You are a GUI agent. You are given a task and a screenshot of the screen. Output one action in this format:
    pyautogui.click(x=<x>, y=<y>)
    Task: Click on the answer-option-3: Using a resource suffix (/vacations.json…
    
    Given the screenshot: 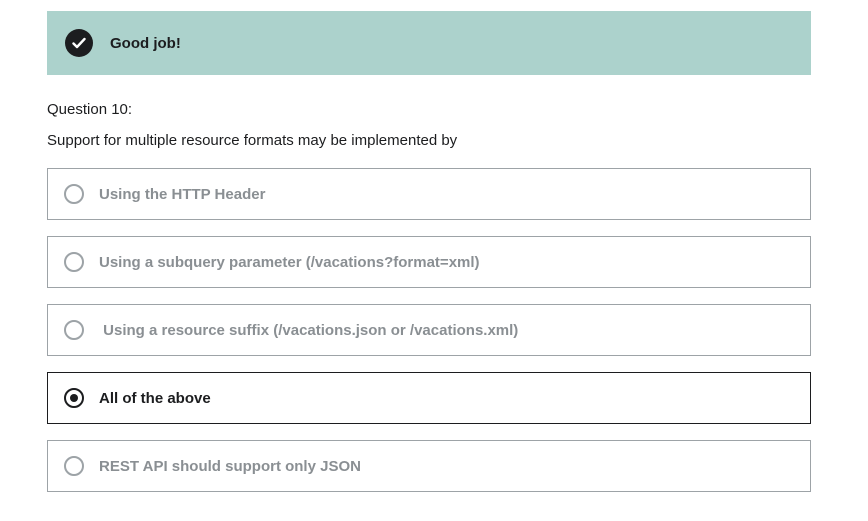 What is the action you would take?
    pyautogui.click(x=429, y=330)
    